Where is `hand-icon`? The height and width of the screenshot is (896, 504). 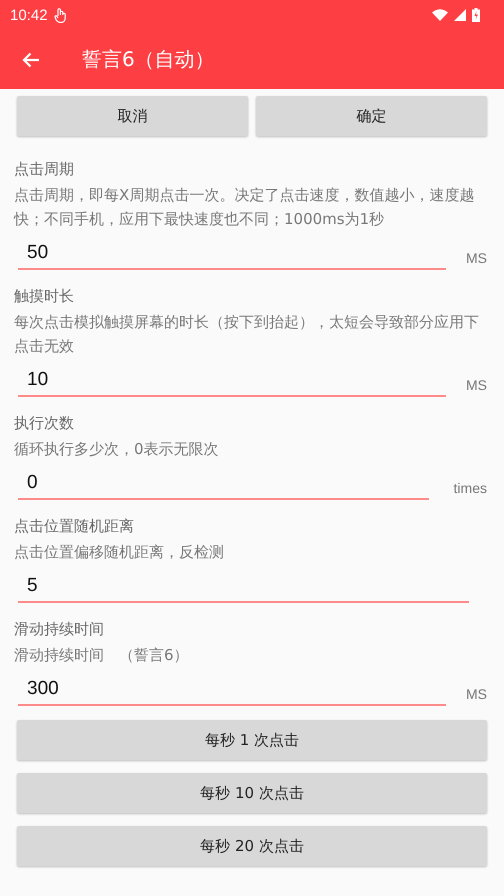
hand-icon is located at coordinates (61, 15).